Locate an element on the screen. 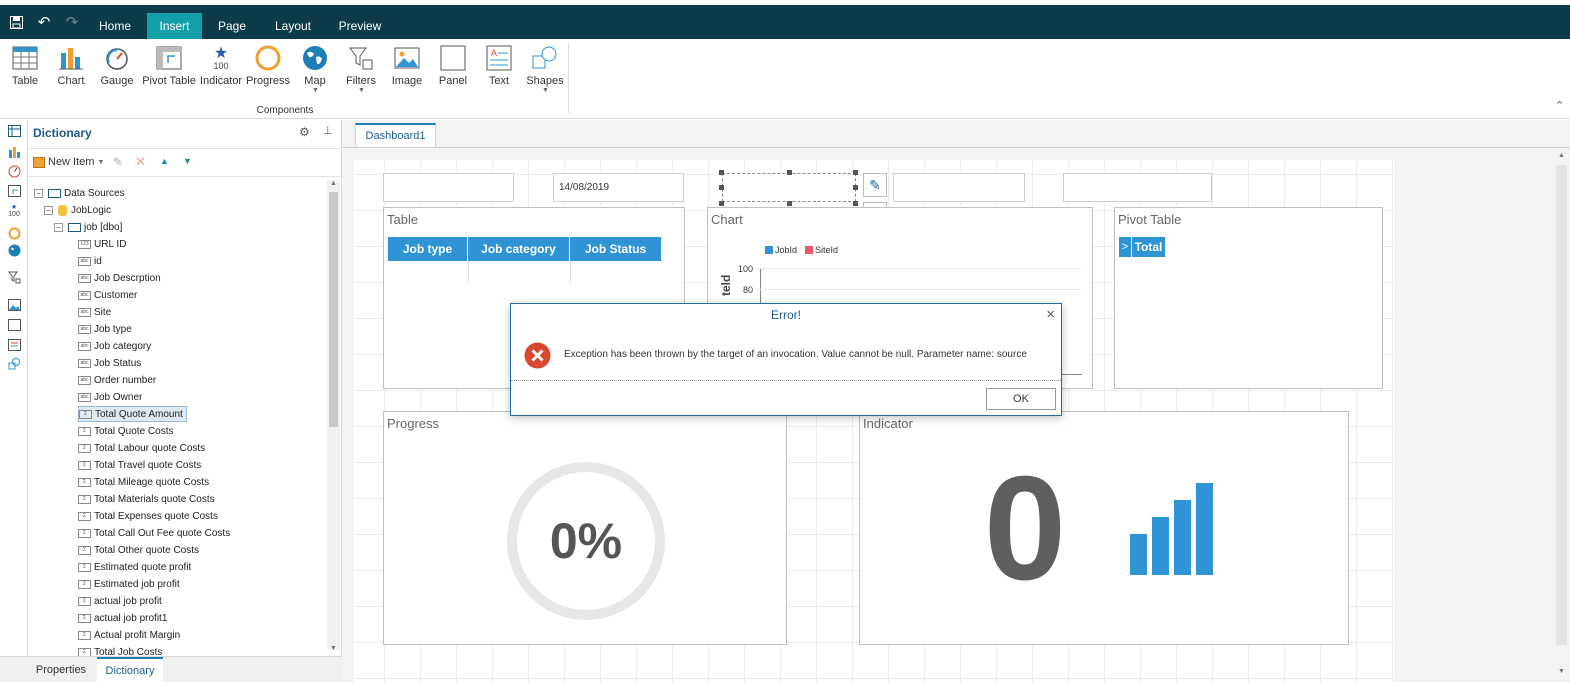  delete-icon: ✕ is located at coordinates (140, 162).